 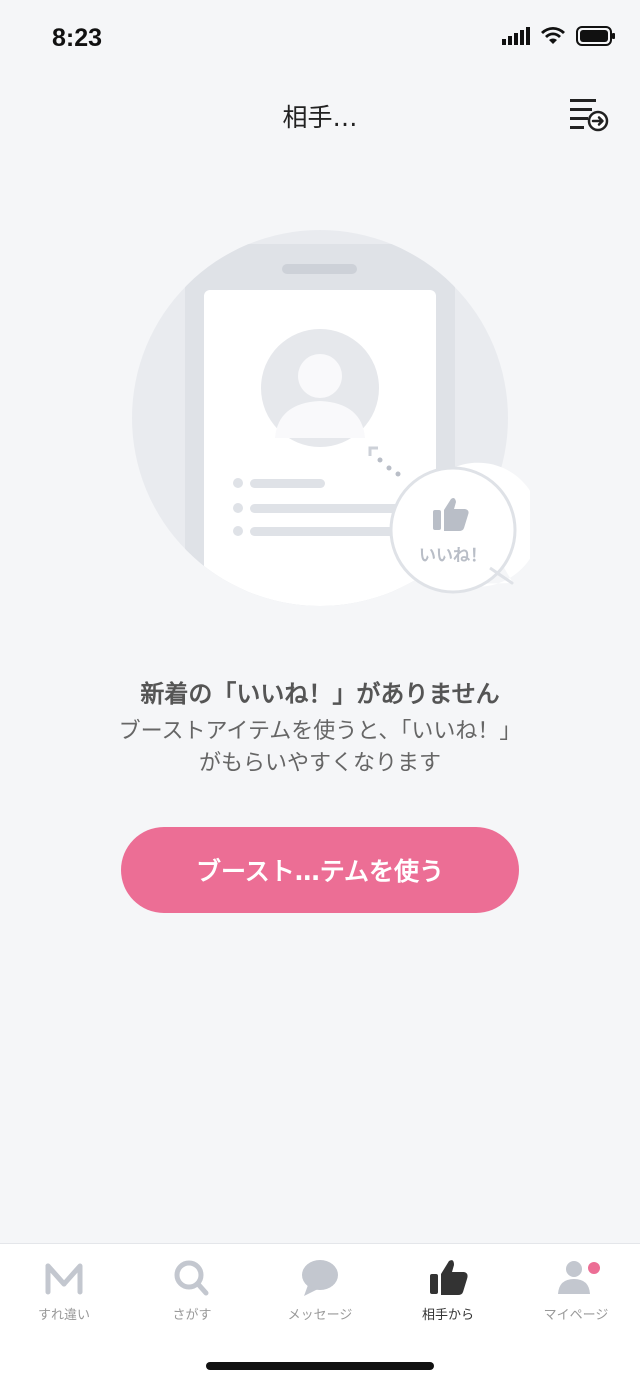 What do you see at coordinates (320, 40) in the screenshot?
I see `status-bar: 8:23` at bounding box center [320, 40].